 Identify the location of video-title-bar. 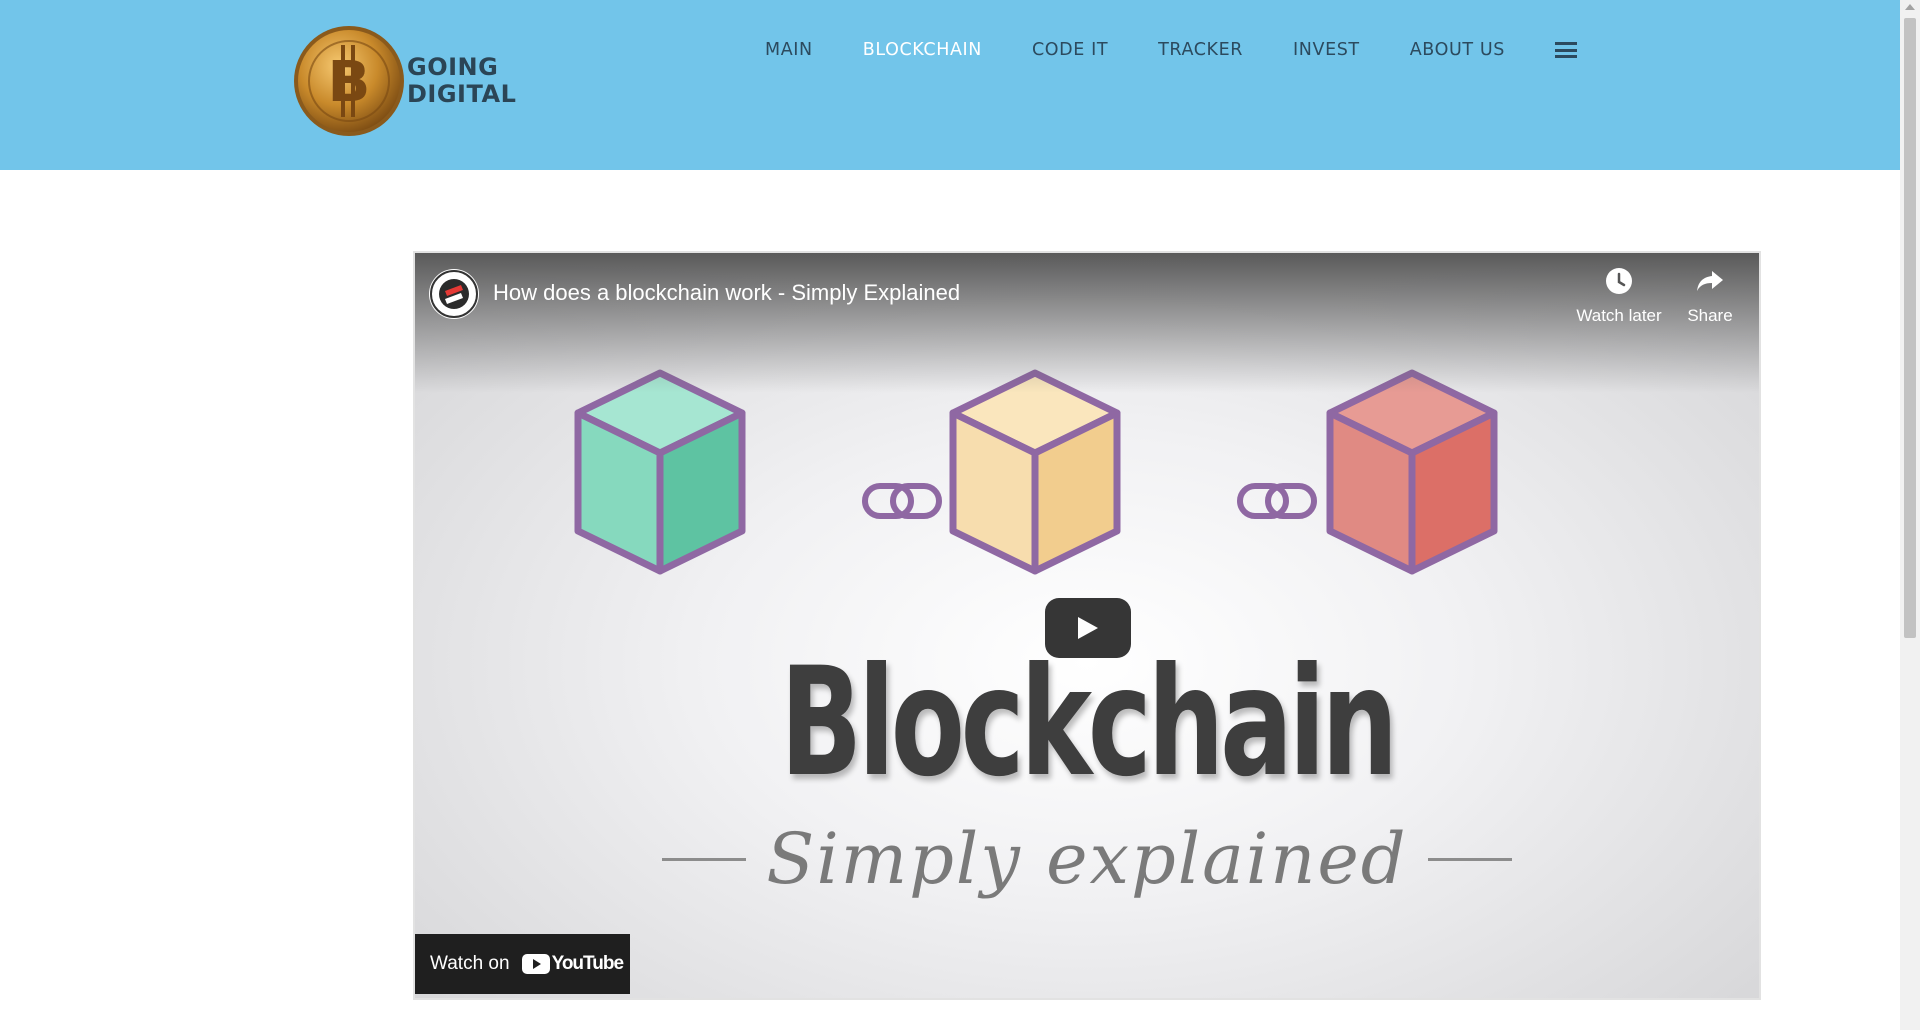
(1087, 323).